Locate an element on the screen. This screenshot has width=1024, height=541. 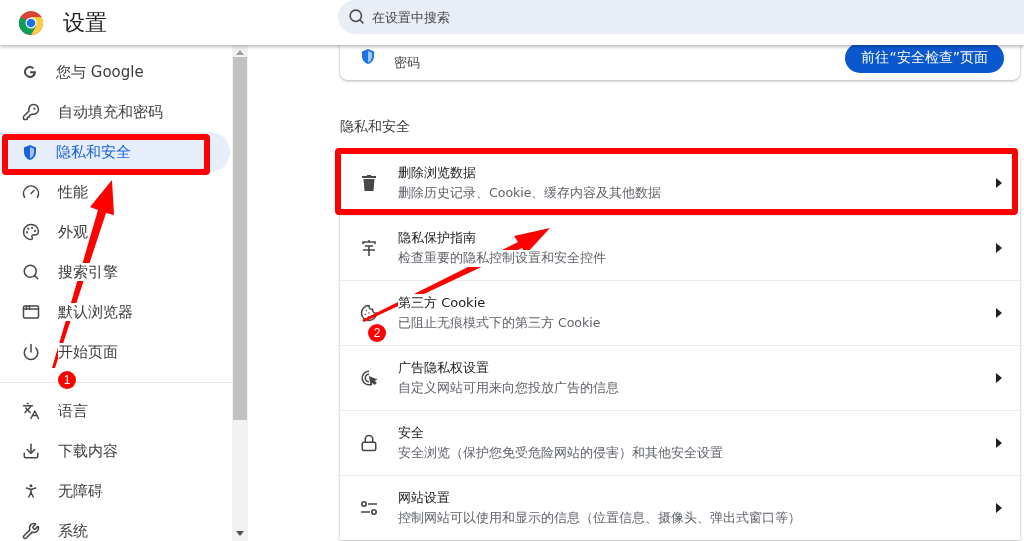
gauge-icon is located at coordinates (31, 192).